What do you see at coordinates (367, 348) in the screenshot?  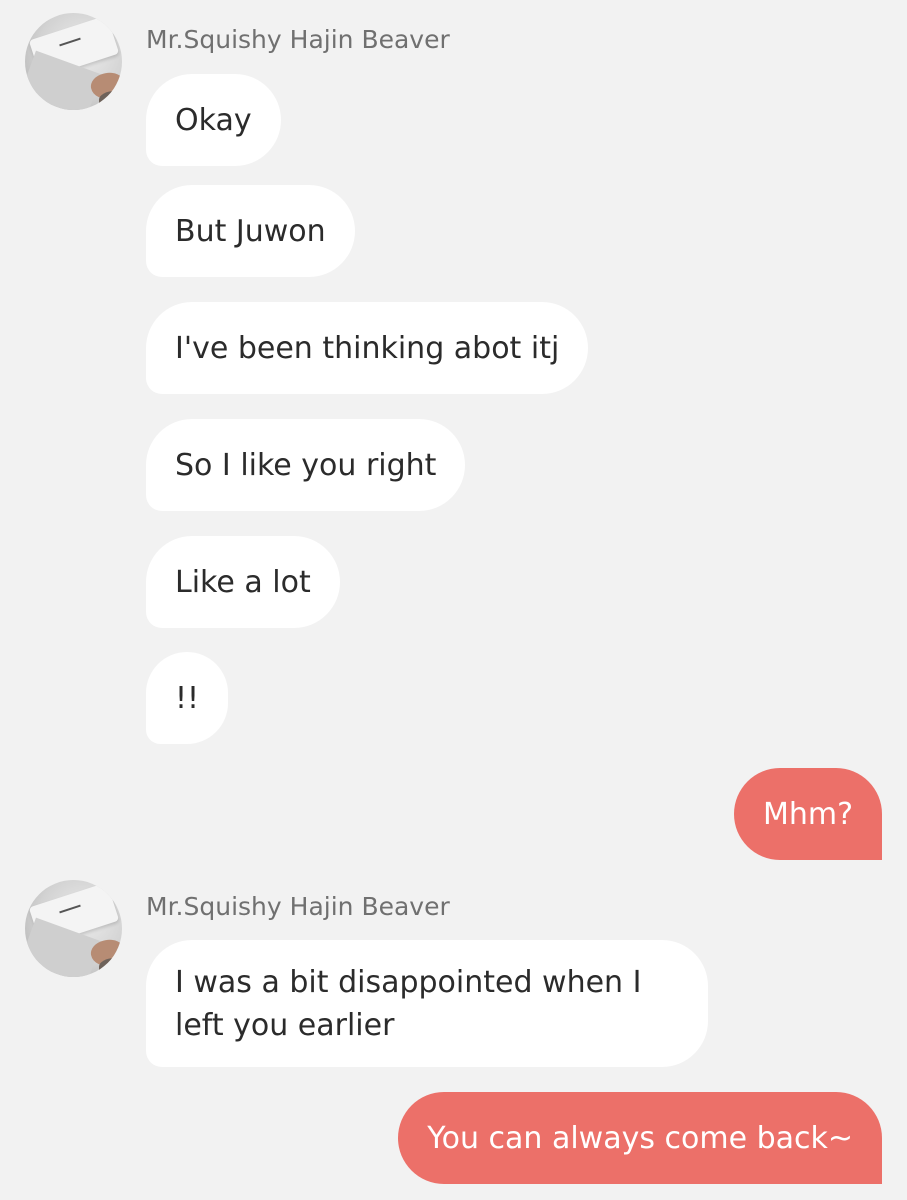 I see `message-bubble-incoming: I've been thinking abot itj` at bounding box center [367, 348].